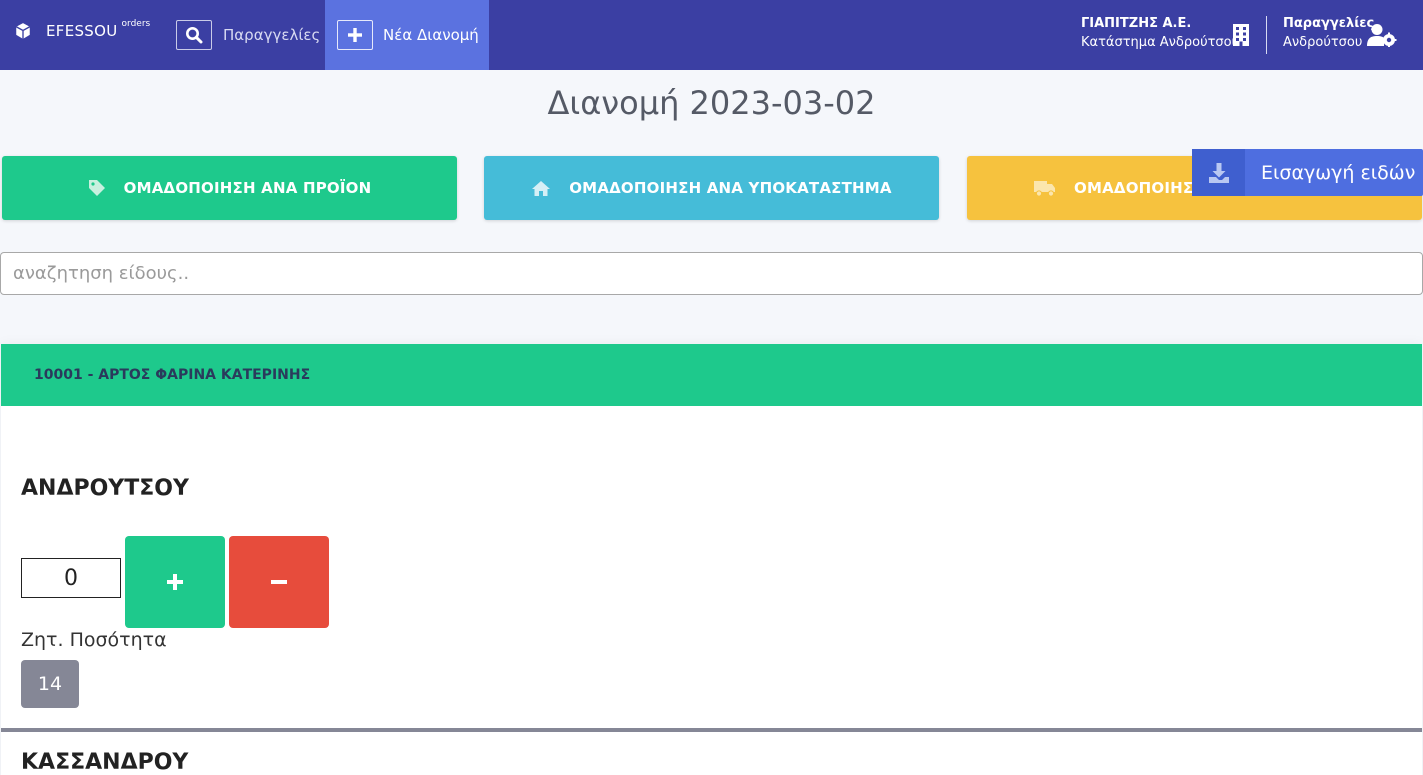 Image resolution: width=1423 pixels, height=775 pixels. I want to click on product-header: 10001 - ΑΡΤΟΣ ΦΑΡΙΝΑ ΚΑΤΕΡΙΝΗΣ, so click(711, 375).